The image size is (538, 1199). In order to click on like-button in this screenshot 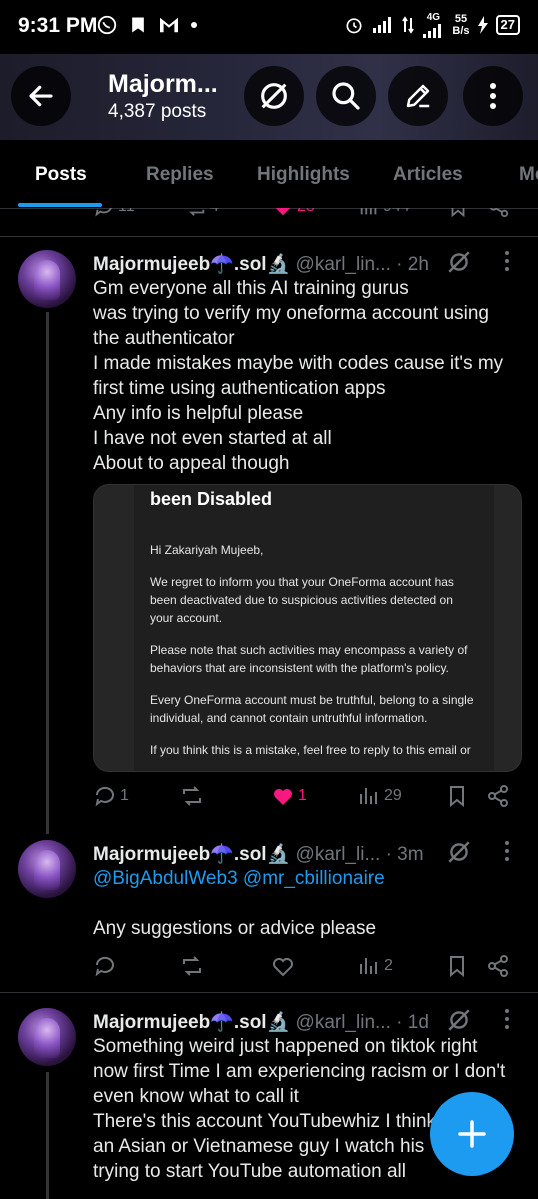, I will do `click(283, 966)`.